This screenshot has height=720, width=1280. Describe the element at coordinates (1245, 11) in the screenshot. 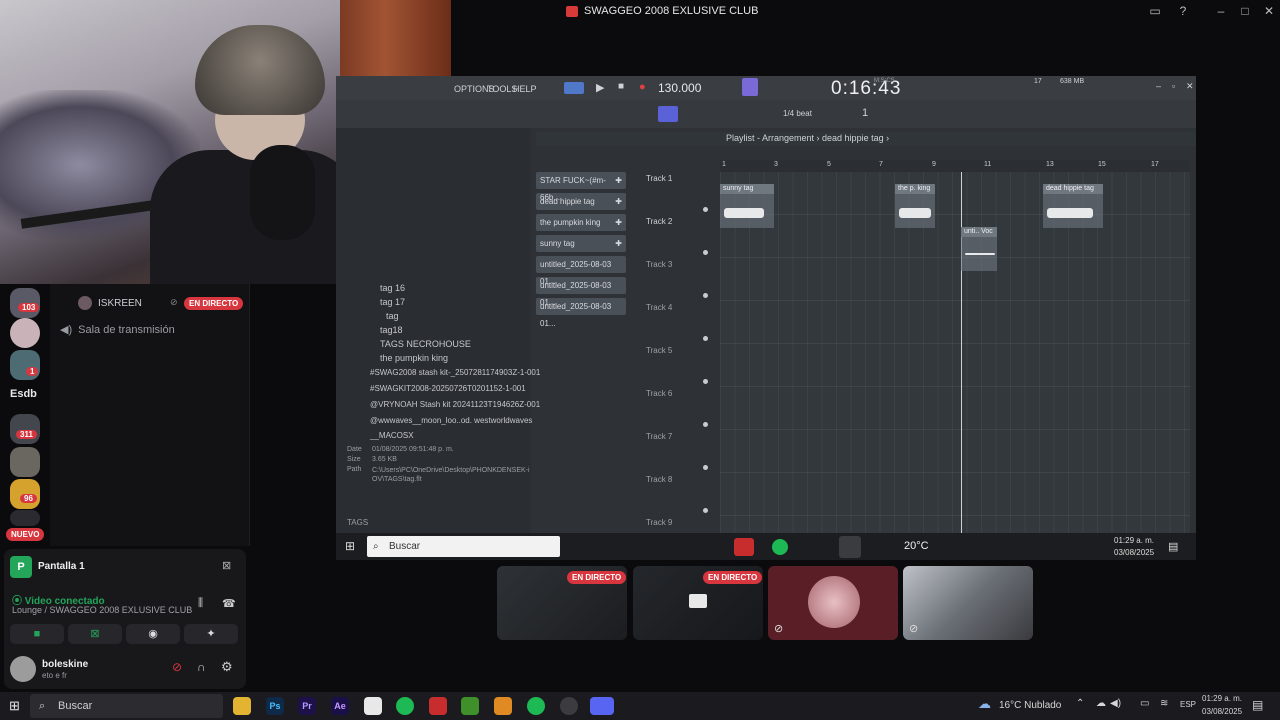

I see `maximize-button: □` at that location.